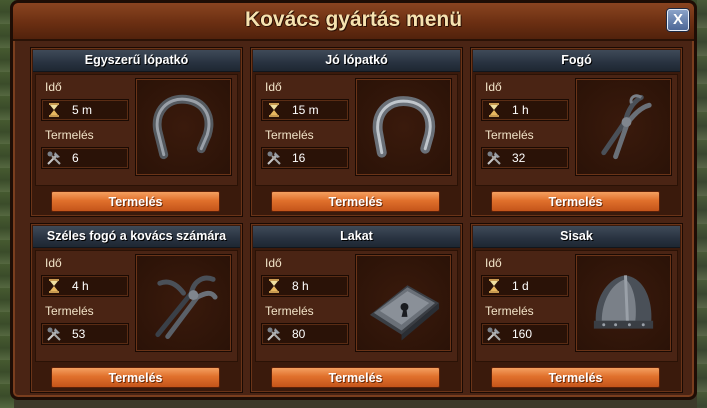 This screenshot has height=408, width=707. I want to click on amount-value: 80, so click(299, 334).